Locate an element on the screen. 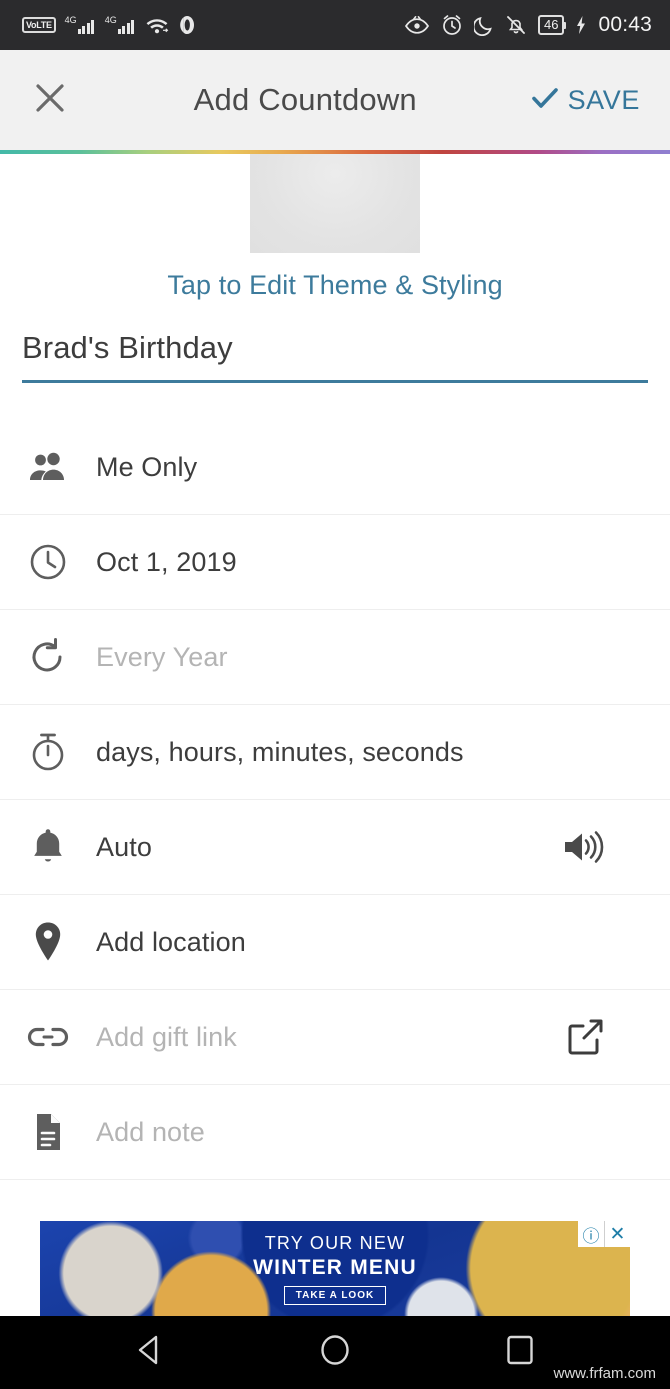 This screenshot has width=670, height=1389. volume-icon is located at coordinates (583, 847).